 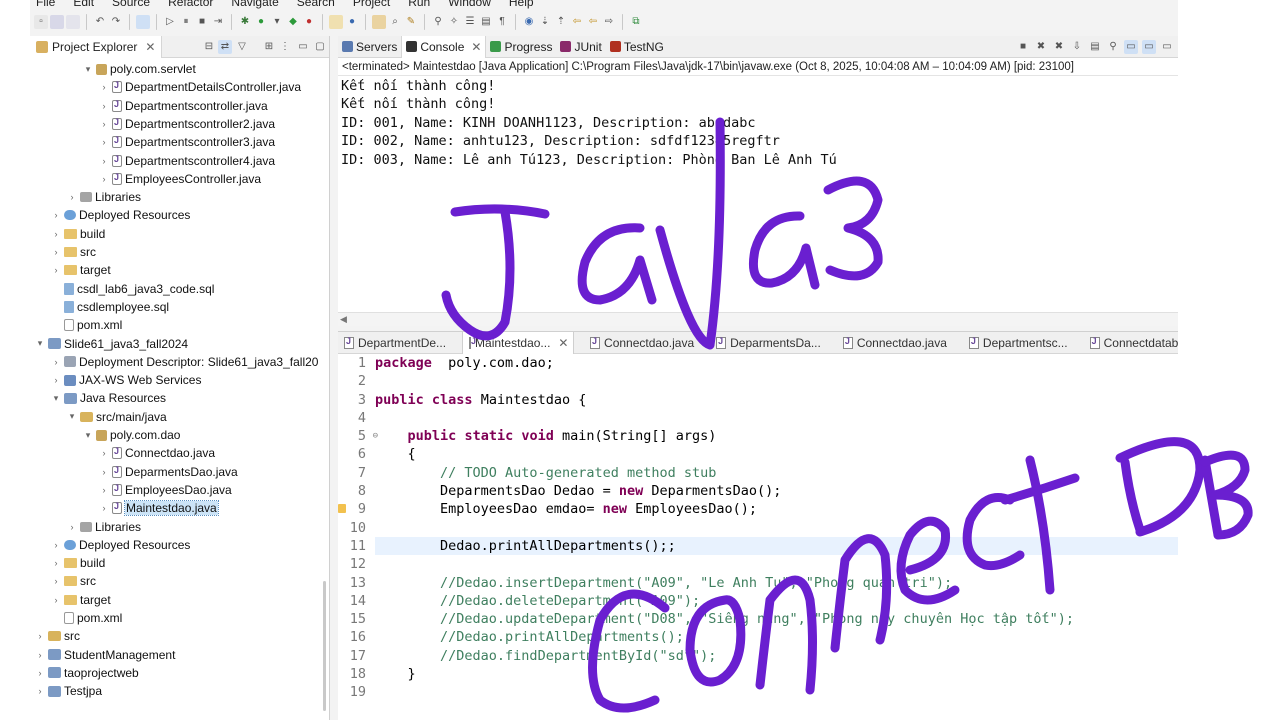 What do you see at coordinates (202, 22) in the screenshot?
I see `terminate-icon: ■` at bounding box center [202, 22].